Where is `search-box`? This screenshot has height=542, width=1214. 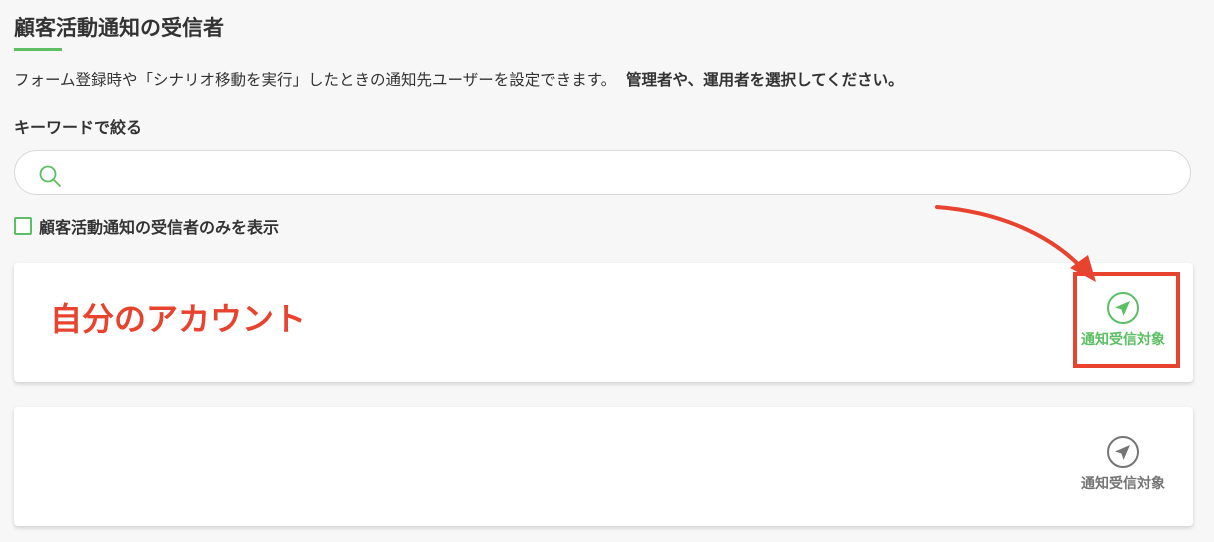 search-box is located at coordinates (602, 173).